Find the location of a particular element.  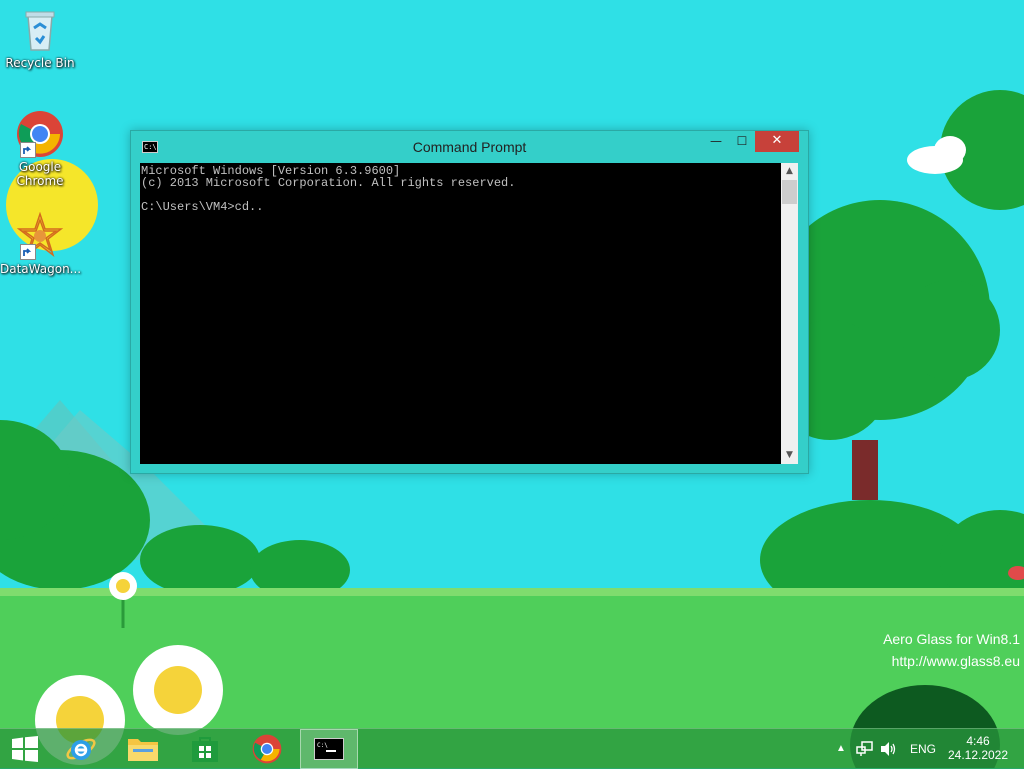

desktop-icon-google-chrome: Google Chrome is located at coordinates (40, 149).